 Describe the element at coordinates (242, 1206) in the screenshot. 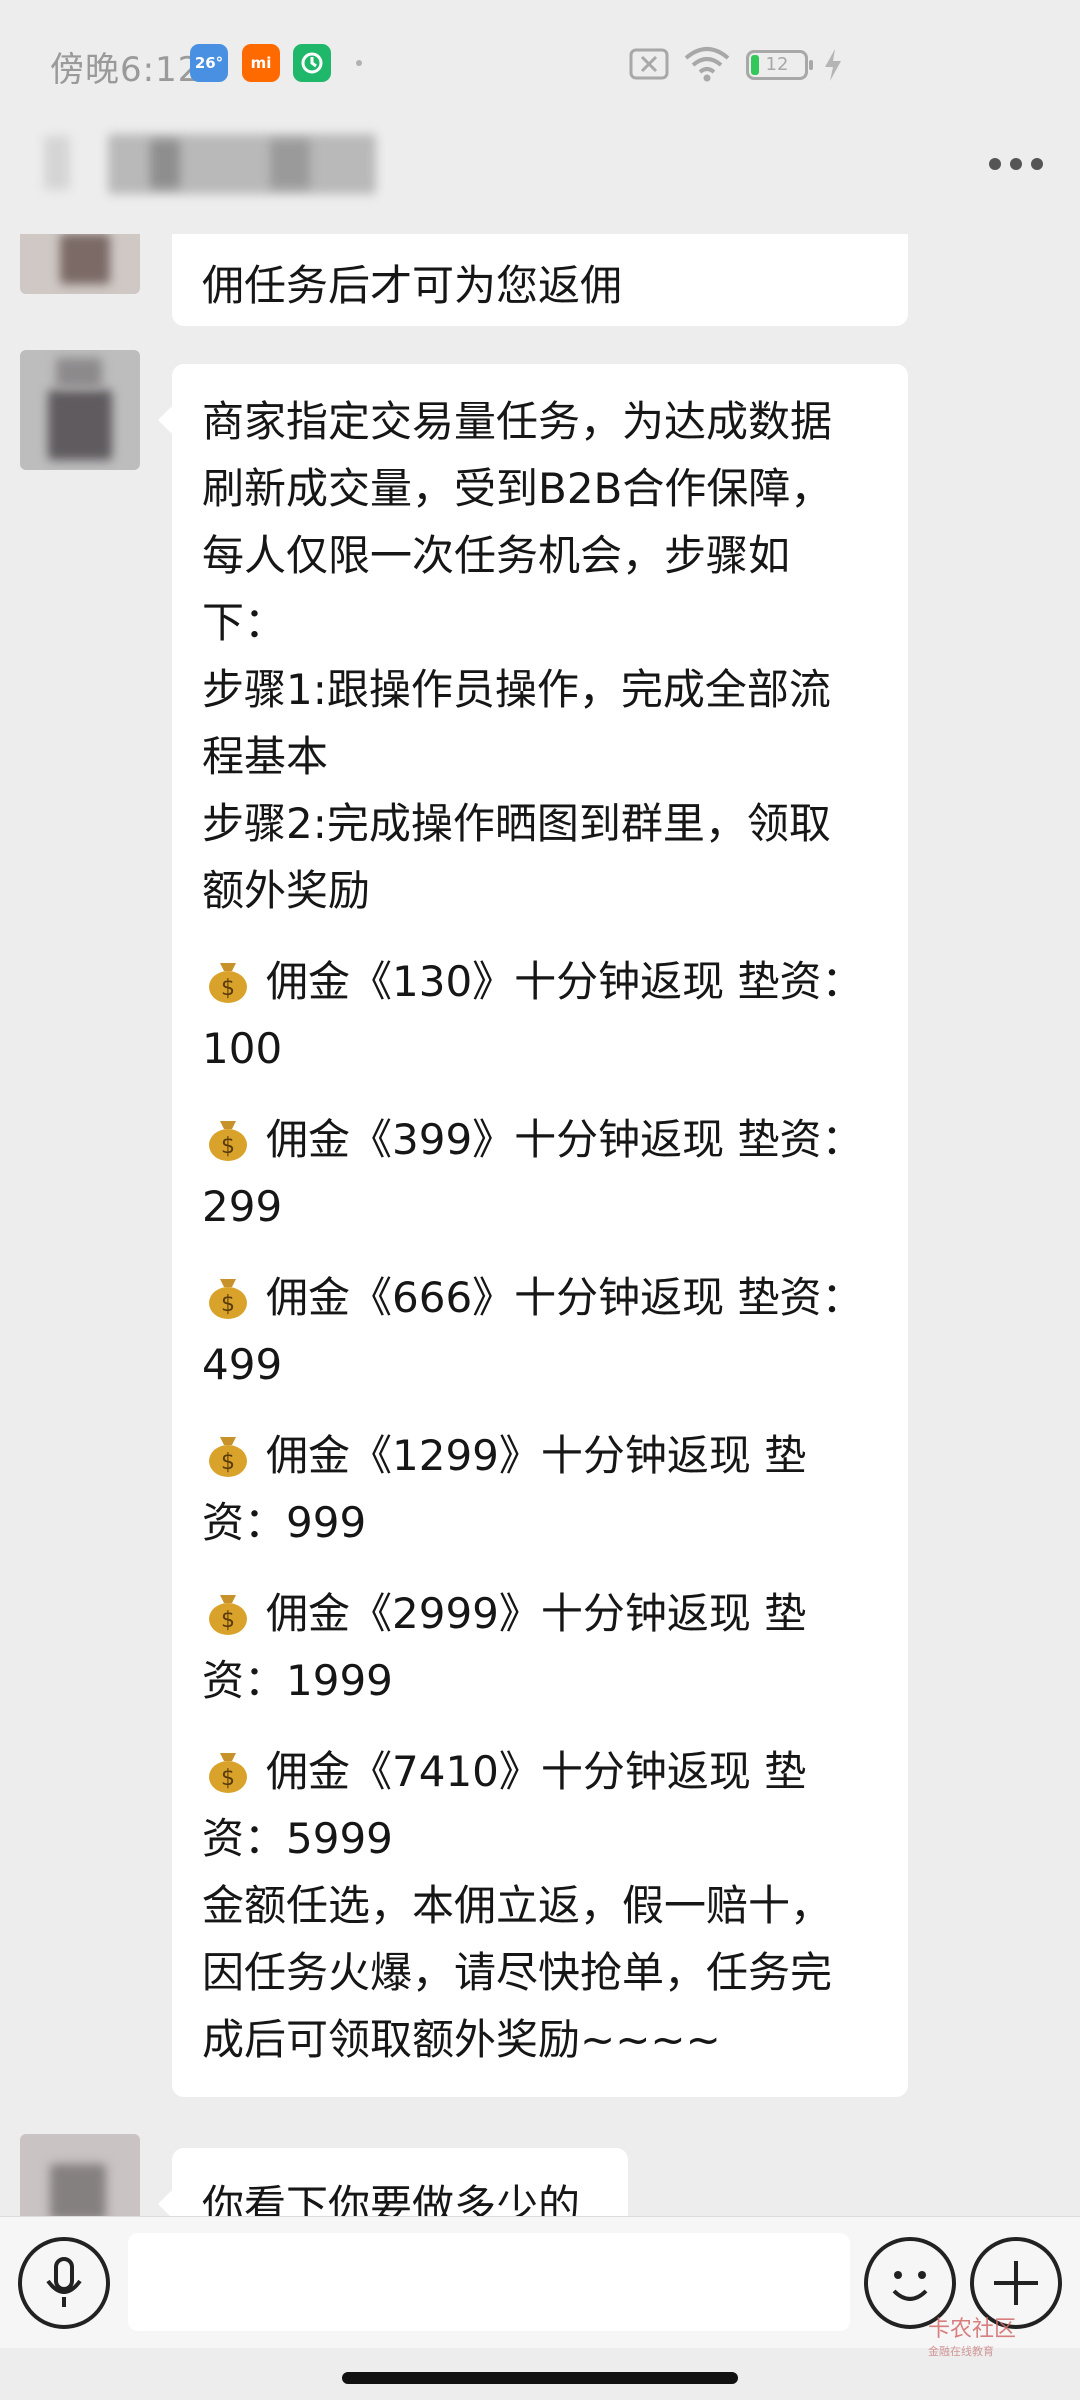

I see `commission-line: 299` at that location.